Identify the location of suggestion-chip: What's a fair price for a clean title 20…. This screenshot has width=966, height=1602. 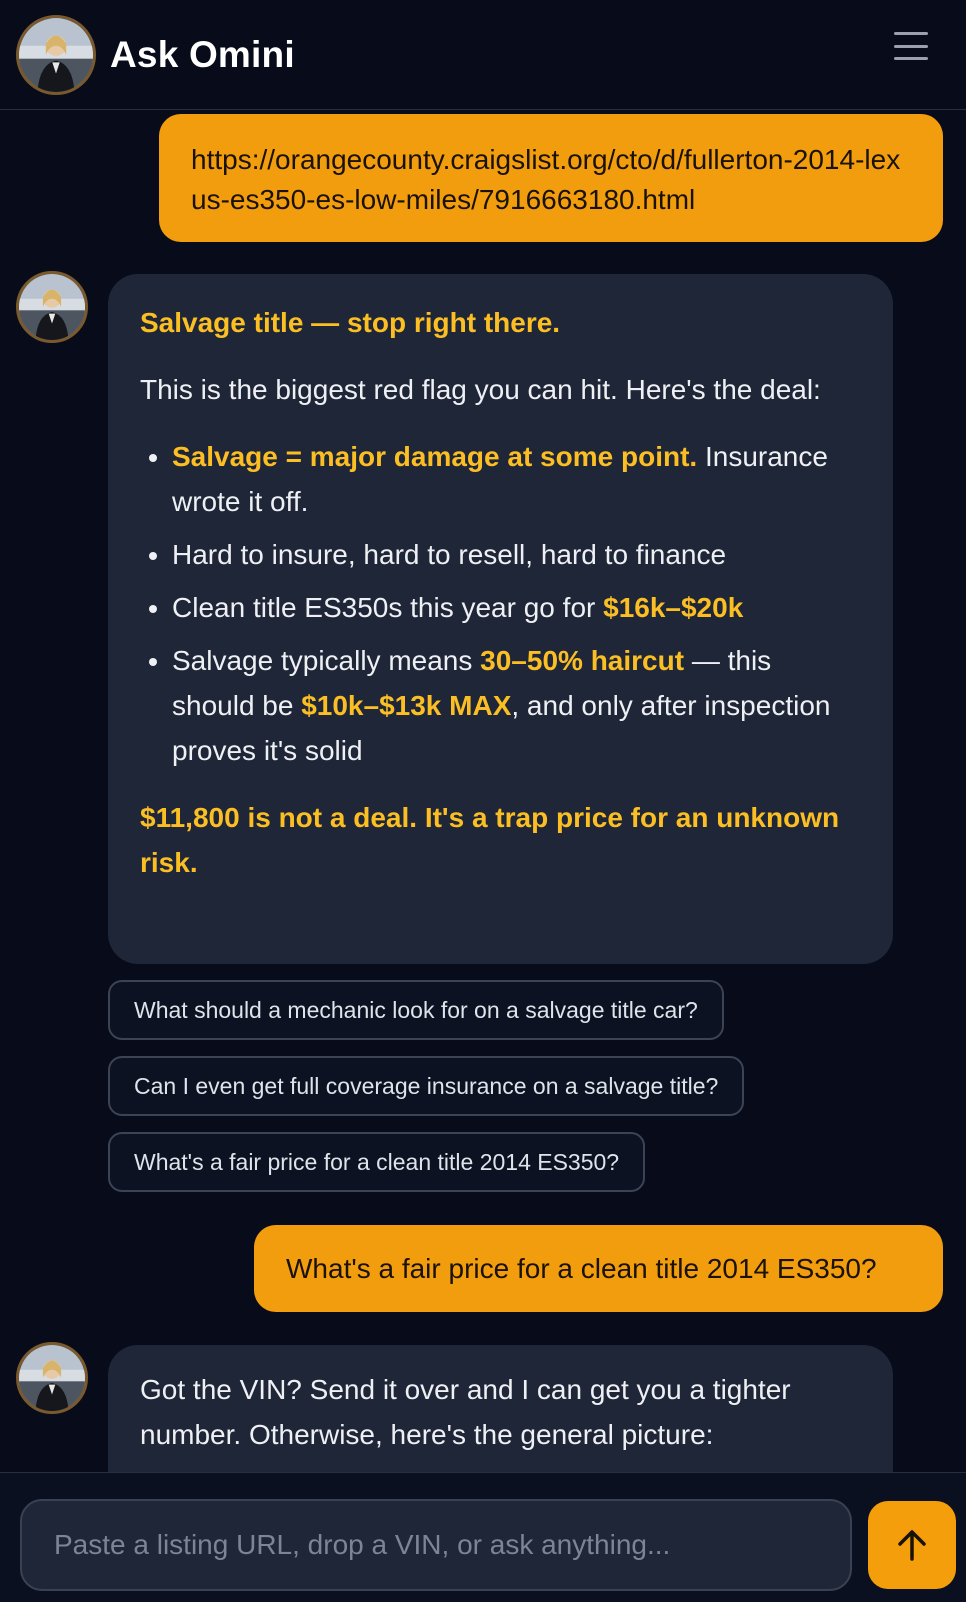
(377, 1162).